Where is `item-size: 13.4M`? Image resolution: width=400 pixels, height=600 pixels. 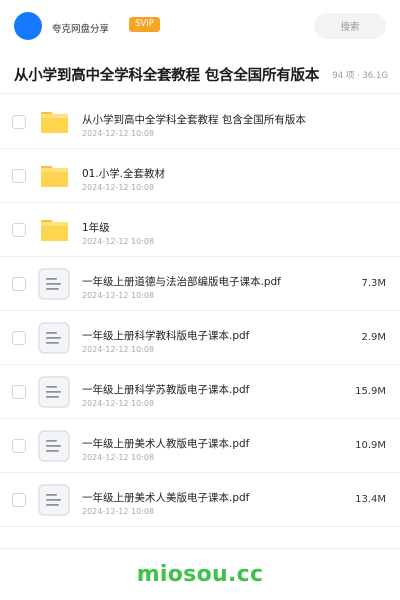
item-size: 13.4M is located at coordinates (370, 499).